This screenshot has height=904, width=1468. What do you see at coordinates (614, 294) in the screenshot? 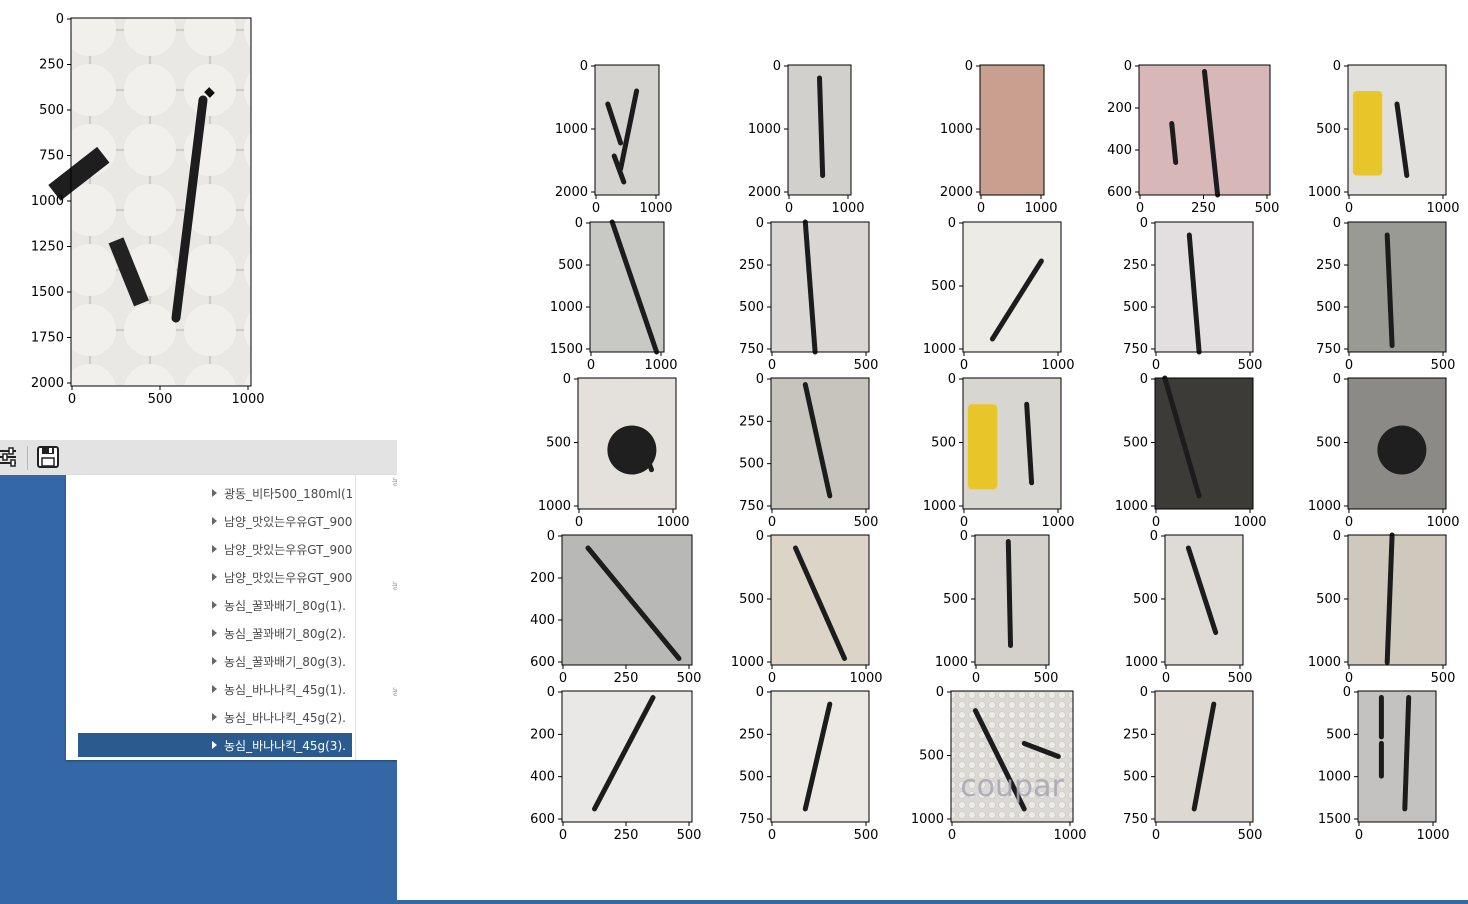
I see `thumbnail-plot: 0 500 1000 1500 0 1000` at bounding box center [614, 294].